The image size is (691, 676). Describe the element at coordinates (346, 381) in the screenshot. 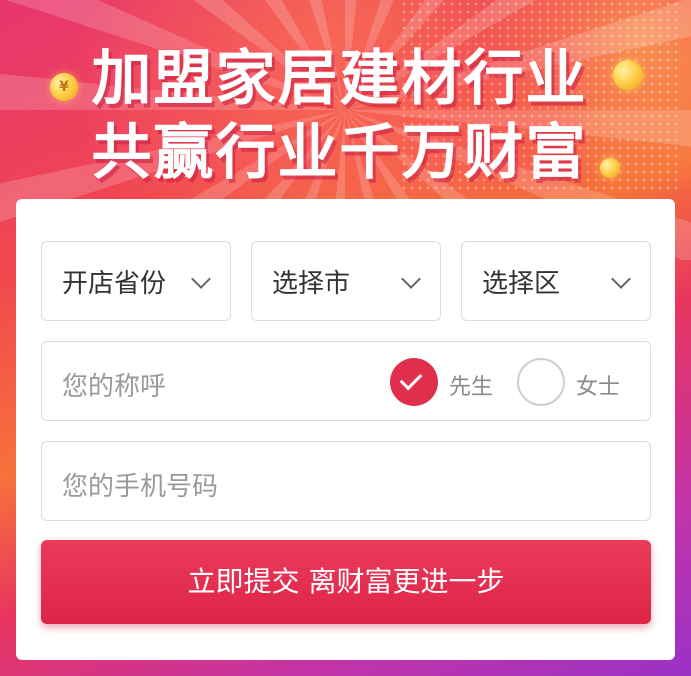

I see `name-field: 您的称呼 先生 女士` at that location.